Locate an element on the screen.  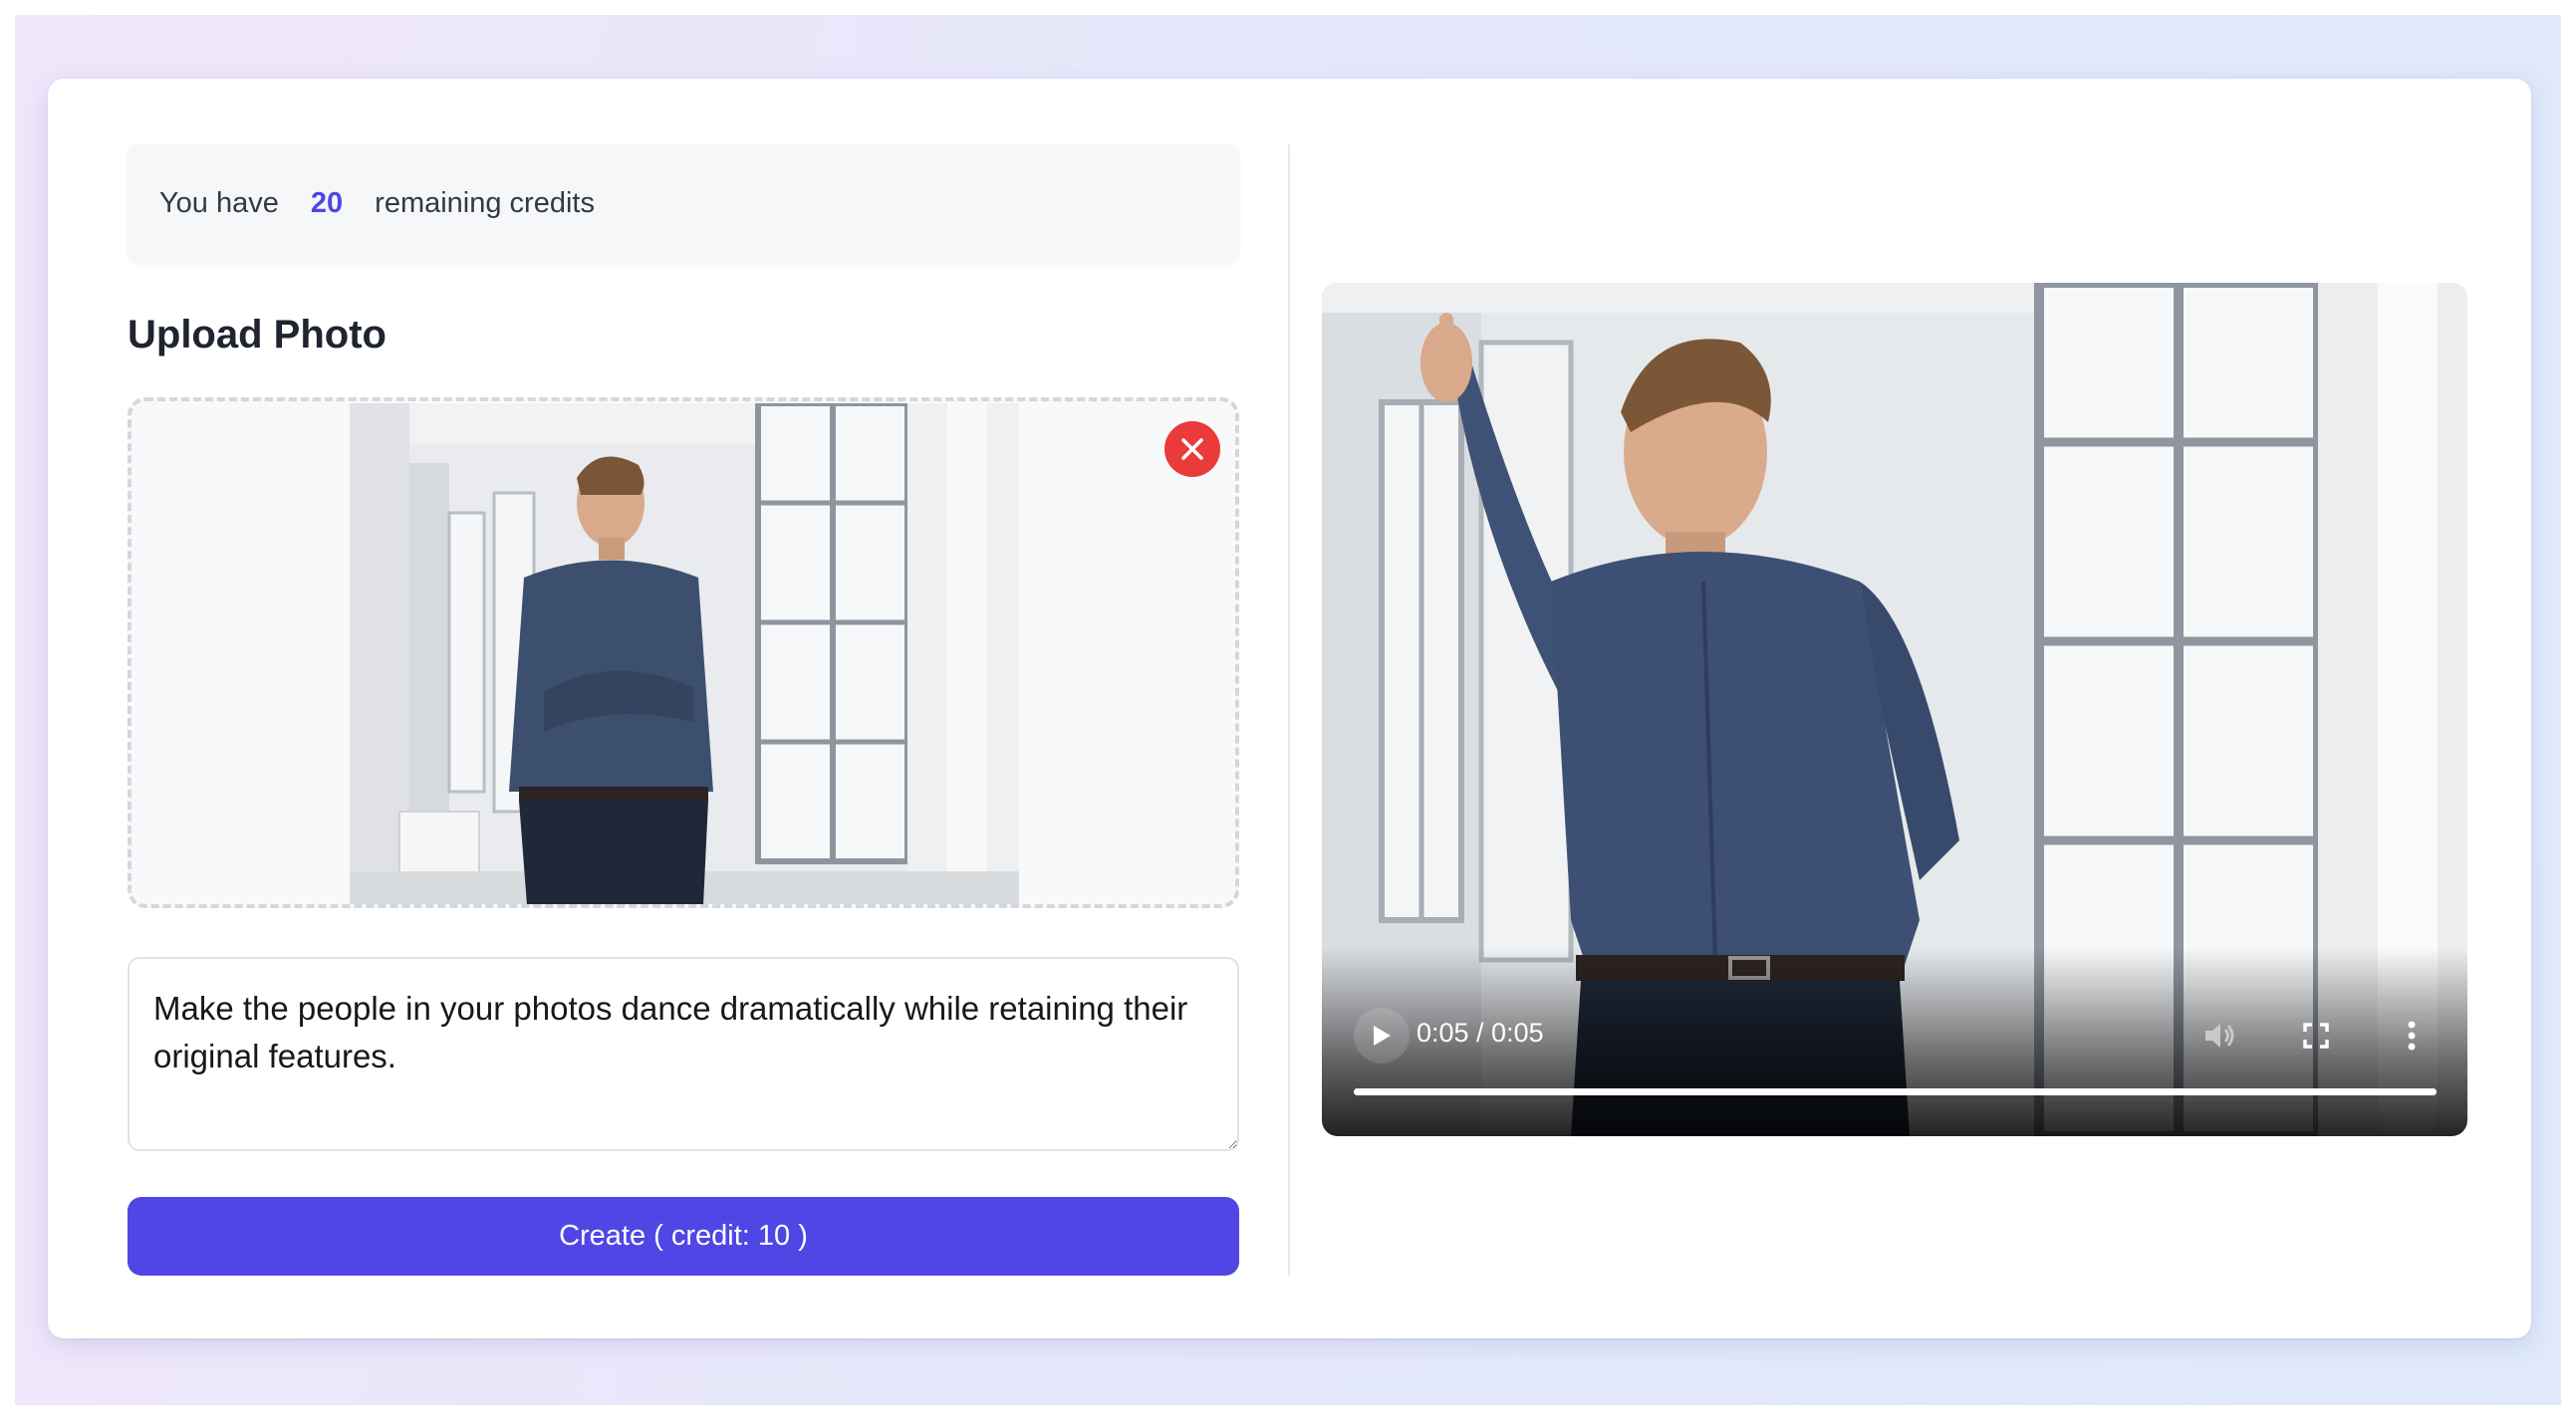
play-button is located at coordinates (1382, 1036).